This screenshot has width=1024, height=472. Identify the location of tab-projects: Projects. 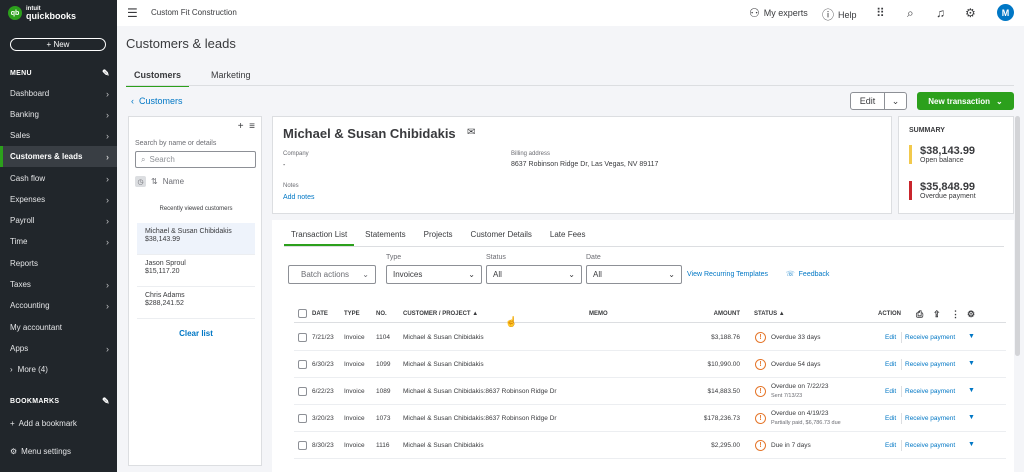
(438, 238).